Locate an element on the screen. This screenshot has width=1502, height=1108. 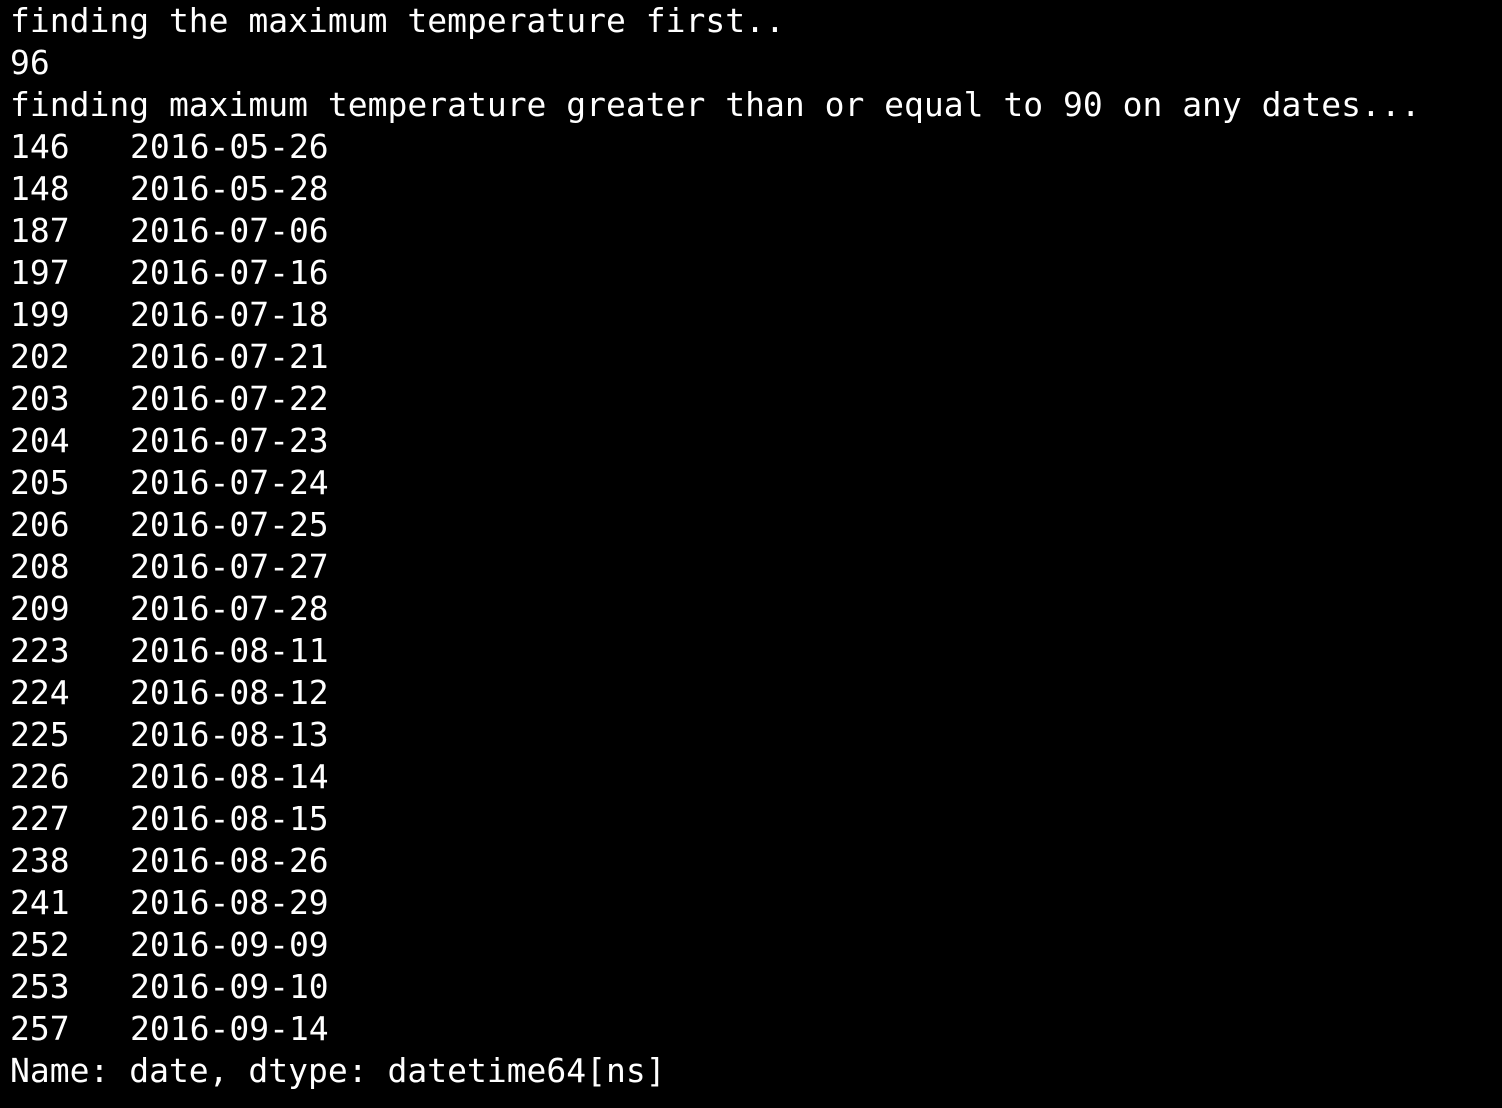
series-row-index: 224 is located at coordinates (40, 692).